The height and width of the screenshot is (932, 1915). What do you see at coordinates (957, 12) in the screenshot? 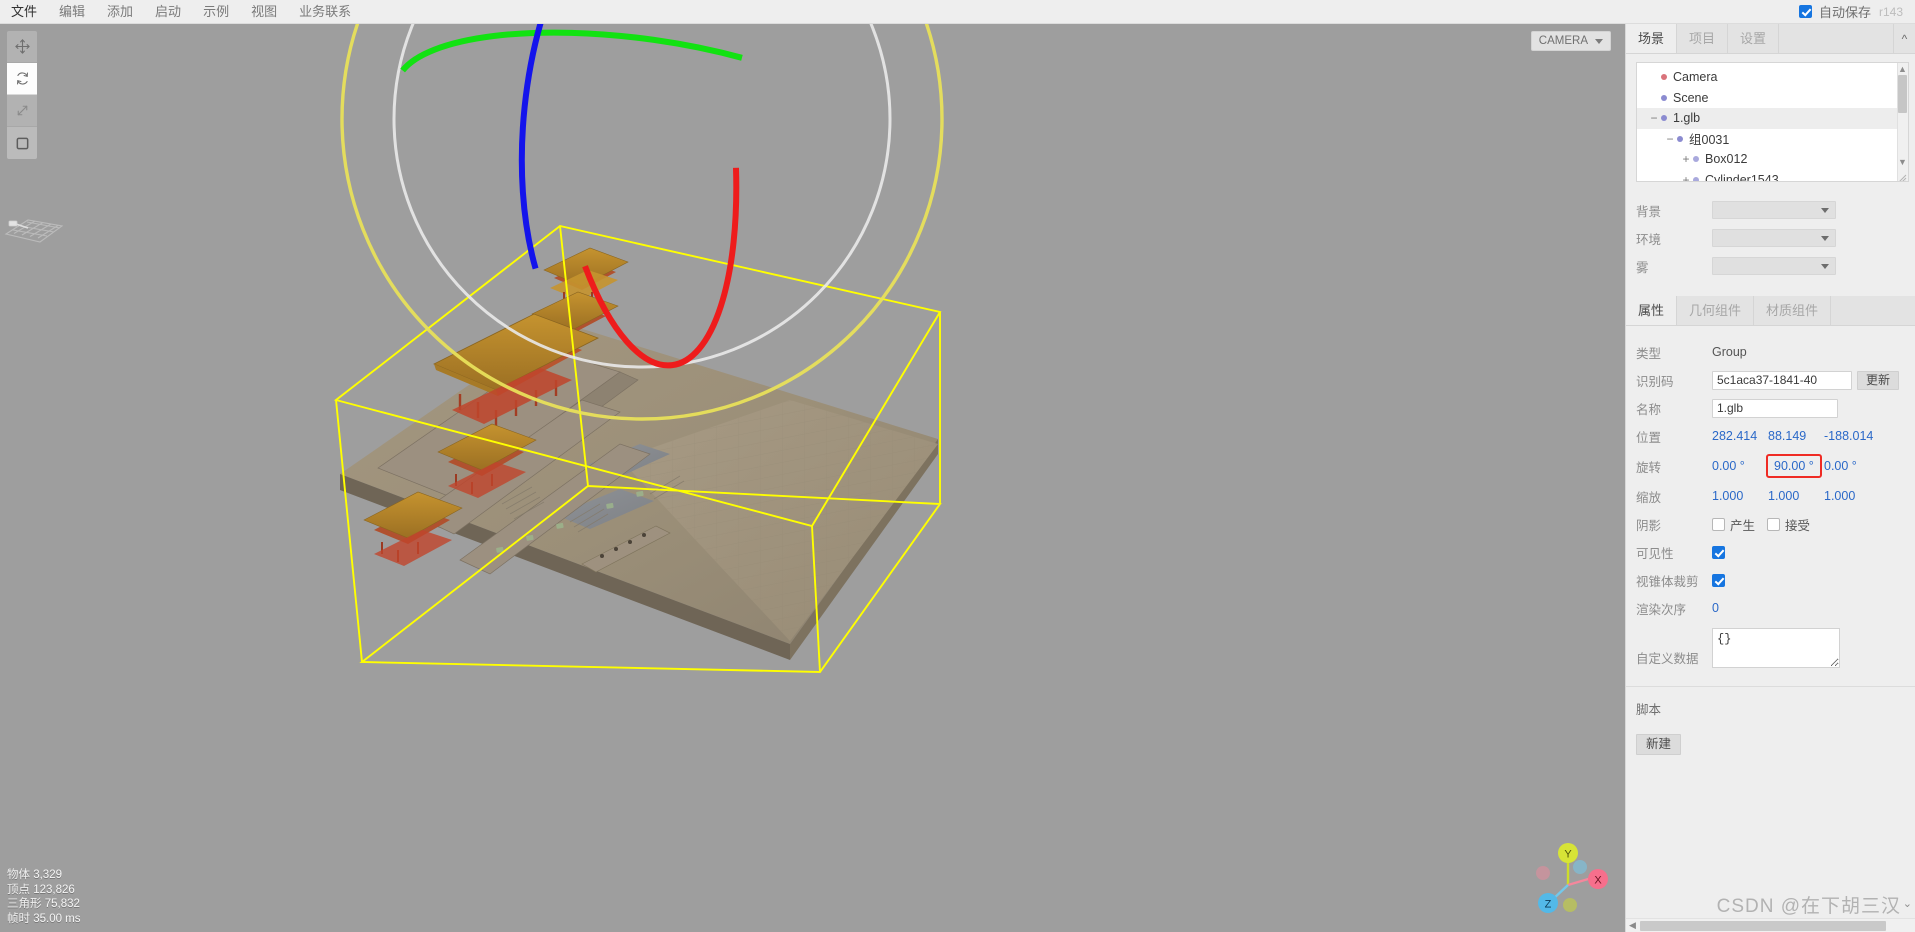
I see `menubar: 文件 编辑 添加 启动 示例 视图 业务联系 自动保存 r143` at bounding box center [957, 12].